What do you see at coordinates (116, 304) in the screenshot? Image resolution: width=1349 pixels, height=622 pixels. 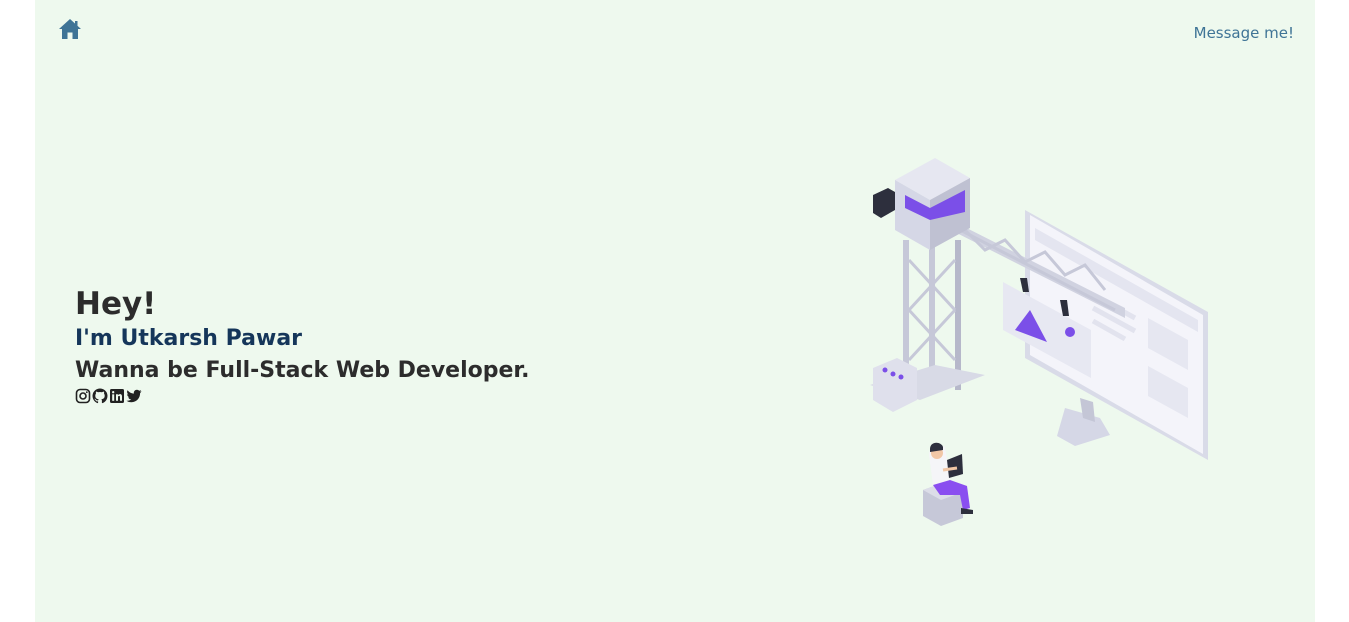 I see `greeting-heading: Hey!` at bounding box center [116, 304].